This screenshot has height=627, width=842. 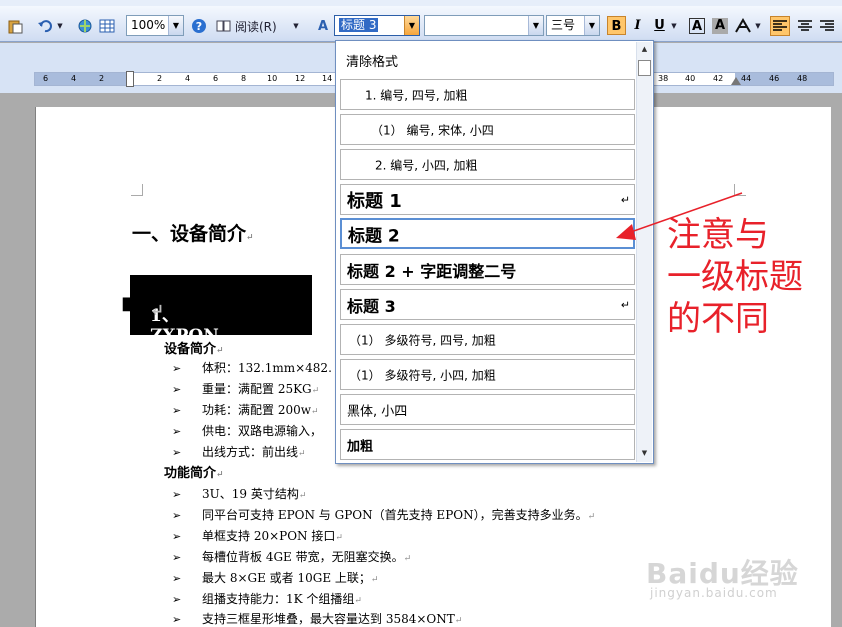 What do you see at coordinates (718, 319) in the screenshot?
I see `annotation-line: 的不同` at bounding box center [718, 319].